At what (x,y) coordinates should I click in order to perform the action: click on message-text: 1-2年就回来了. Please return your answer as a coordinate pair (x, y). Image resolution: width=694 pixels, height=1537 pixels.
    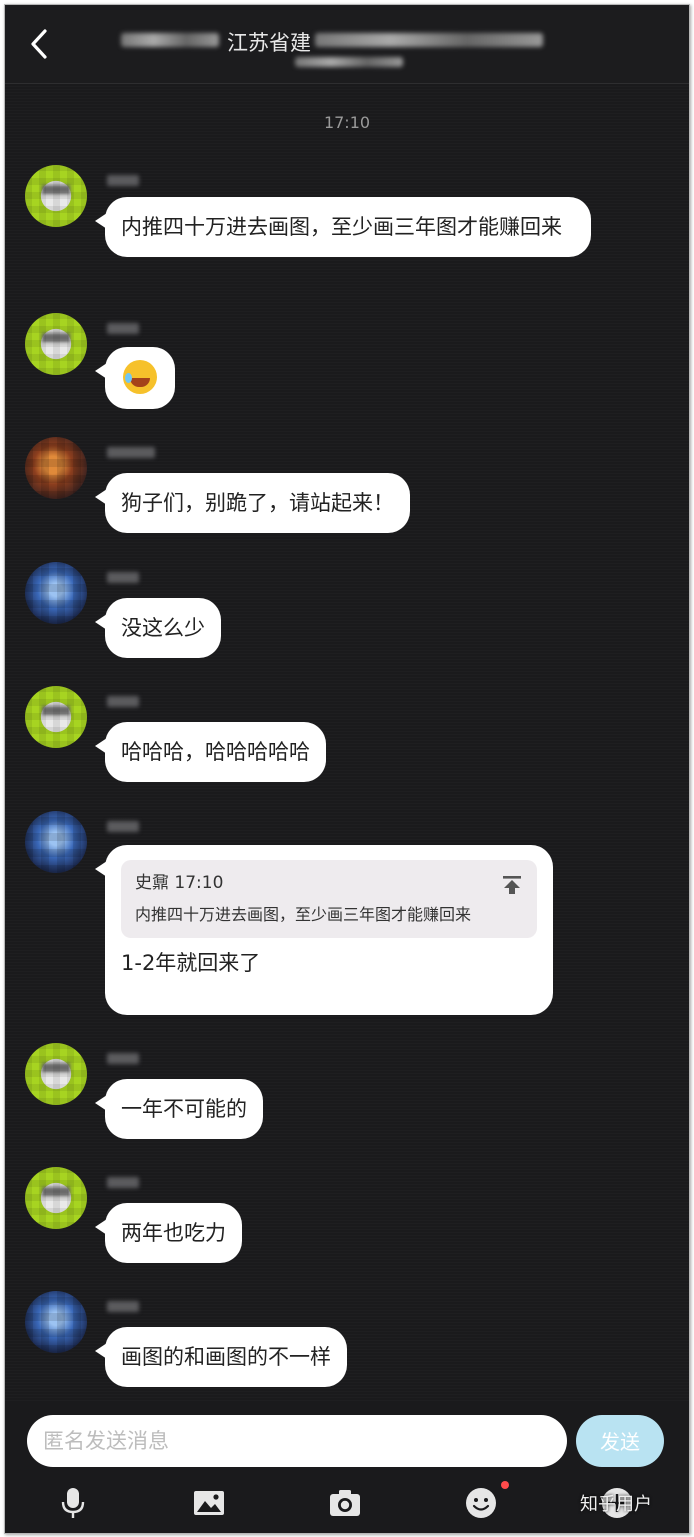
    Looking at the image, I should click on (191, 963).